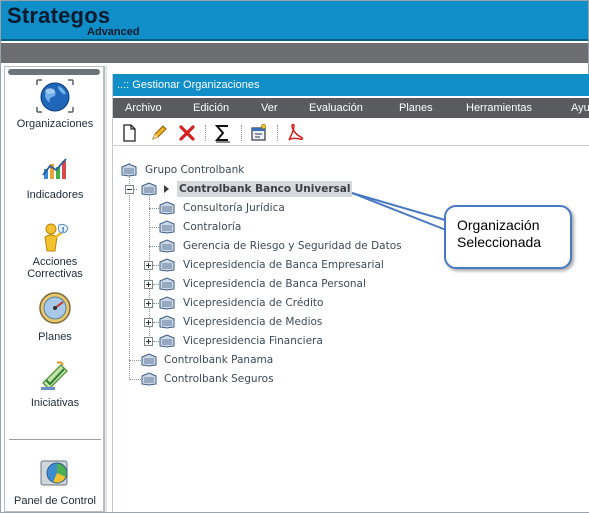 The height and width of the screenshot is (513, 589). What do you see at coordinates (336, 108) in the screenshot?
I see `menu-evaluacion: Evaluación` at bounding box center [336, 108].